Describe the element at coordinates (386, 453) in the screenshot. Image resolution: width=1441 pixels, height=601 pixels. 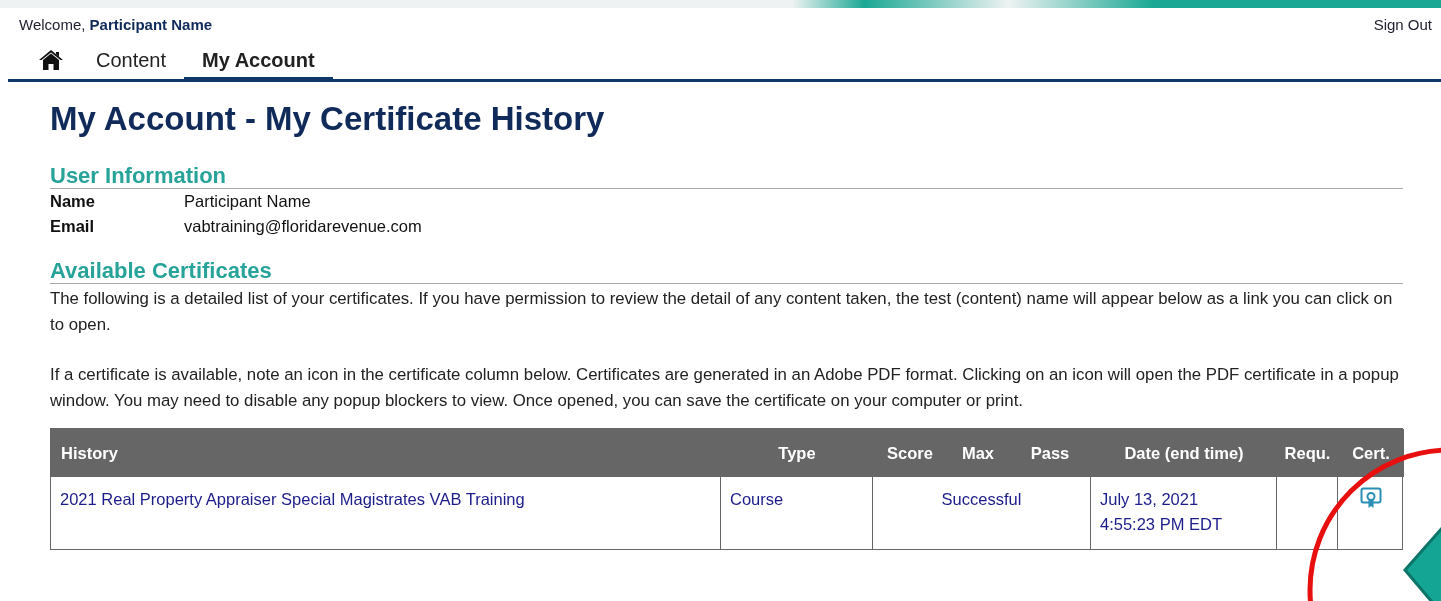
I see `column-header: History` at that location.